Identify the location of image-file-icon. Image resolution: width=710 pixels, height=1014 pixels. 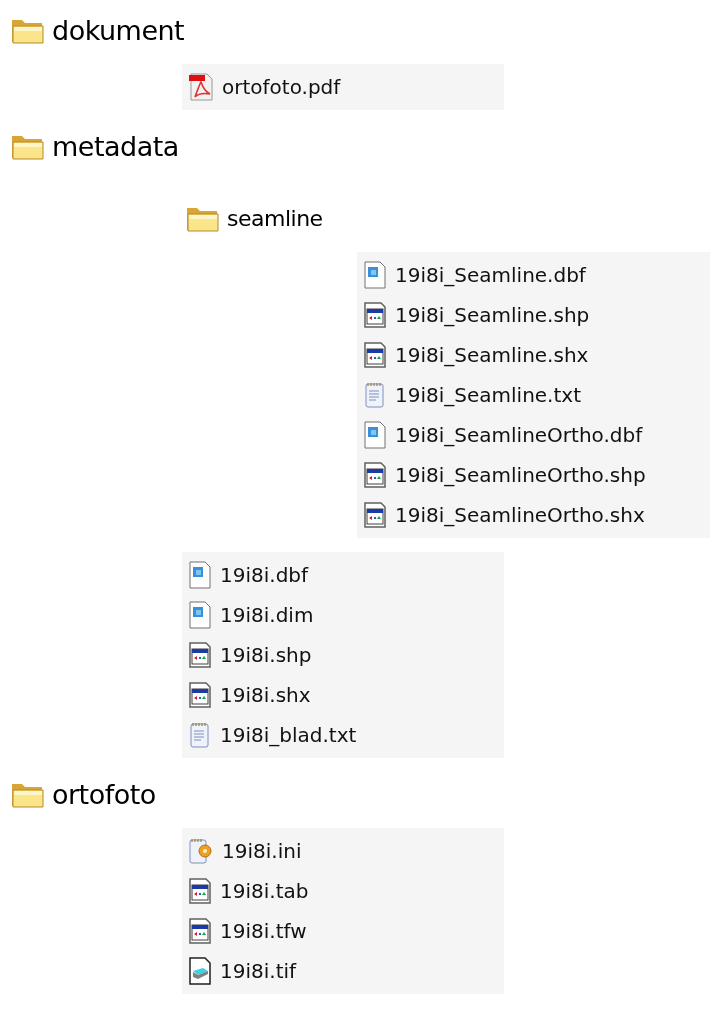
(200, 971).